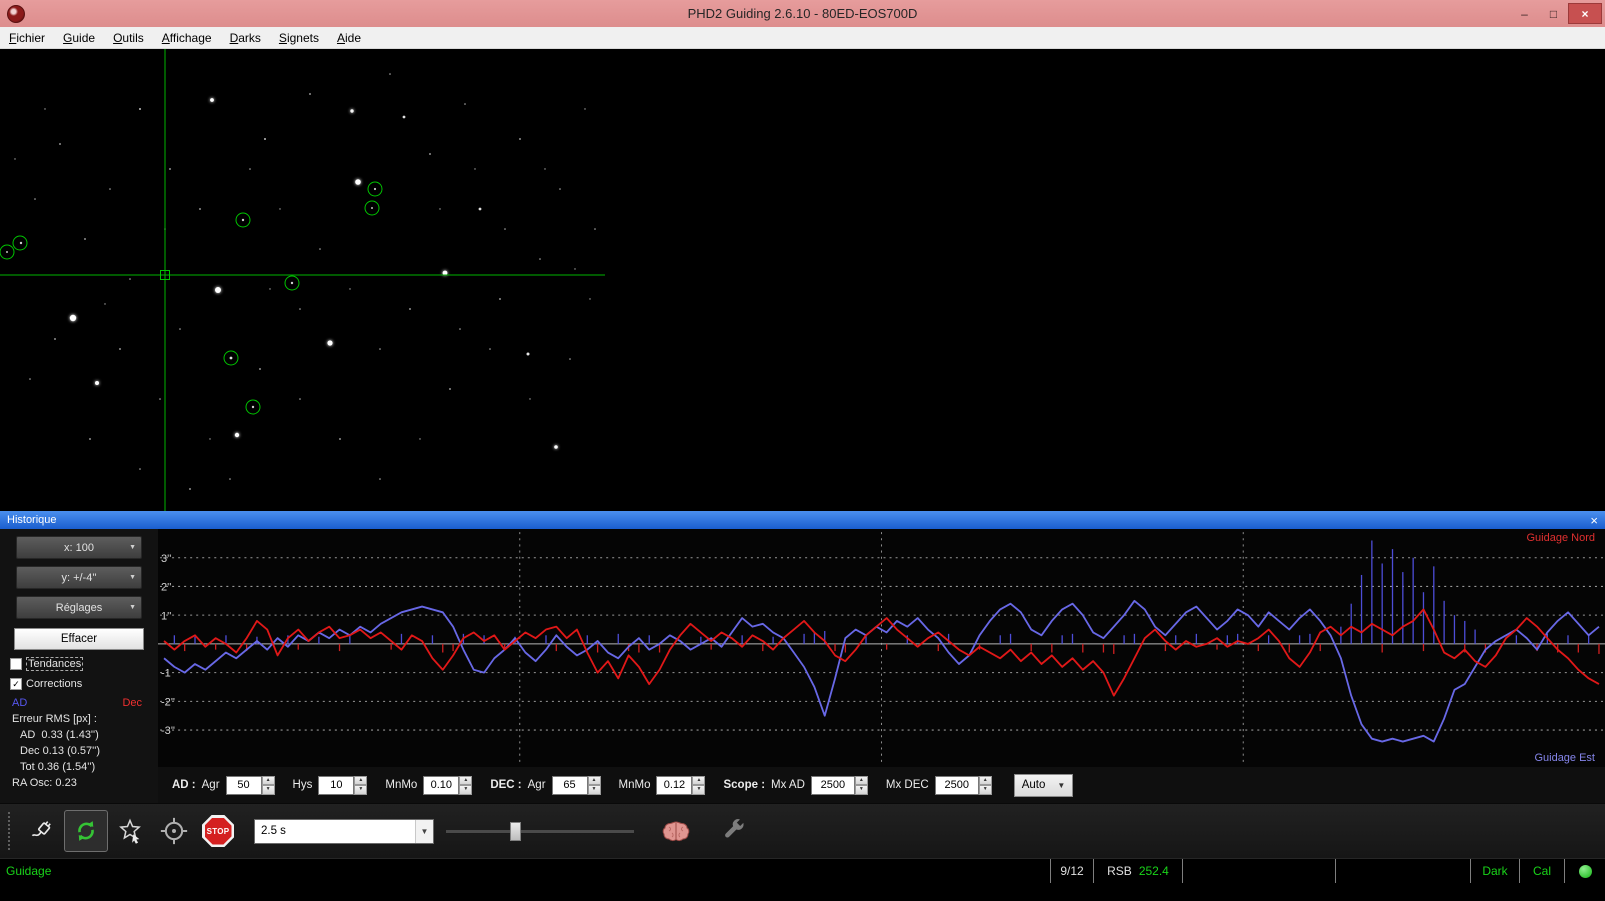 This screenshot has width=1605, height=901. Describe the element at coordinates (515, 831) in the screenshot. I see `slider-thumb` at that location.